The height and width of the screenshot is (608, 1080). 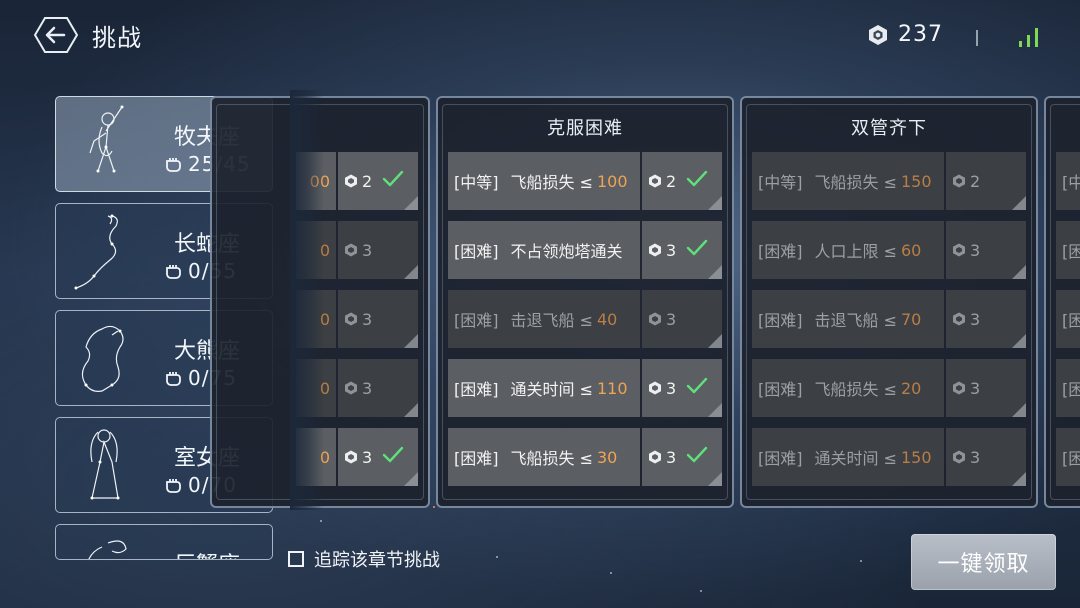 I want to click on challenge-text: 不占领炮塔通关, so click(x=566, y=251).